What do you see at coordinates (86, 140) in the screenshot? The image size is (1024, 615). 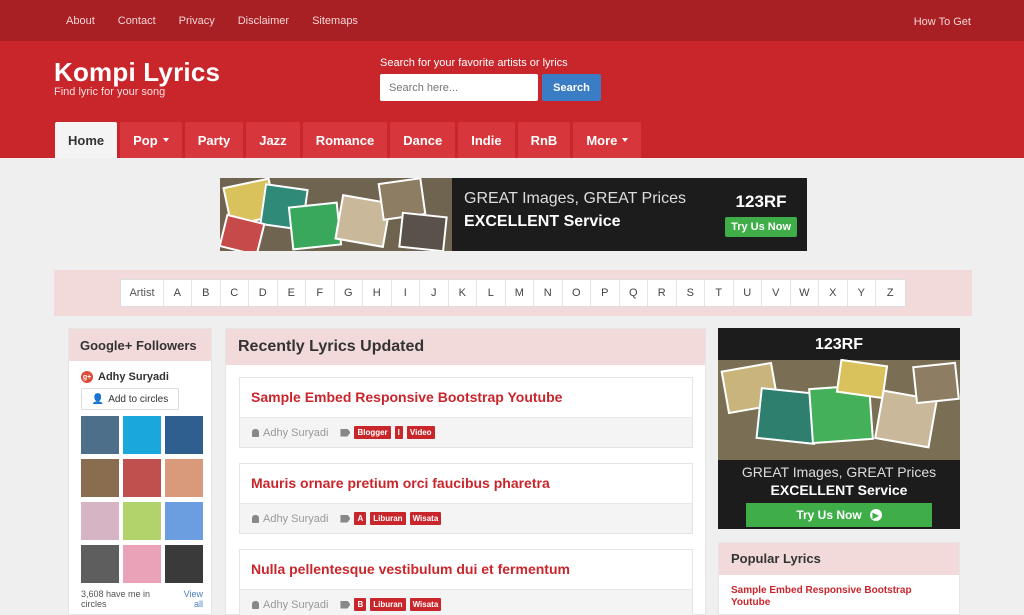 I see `tab-home: Home` at bounding box center [86, 140].